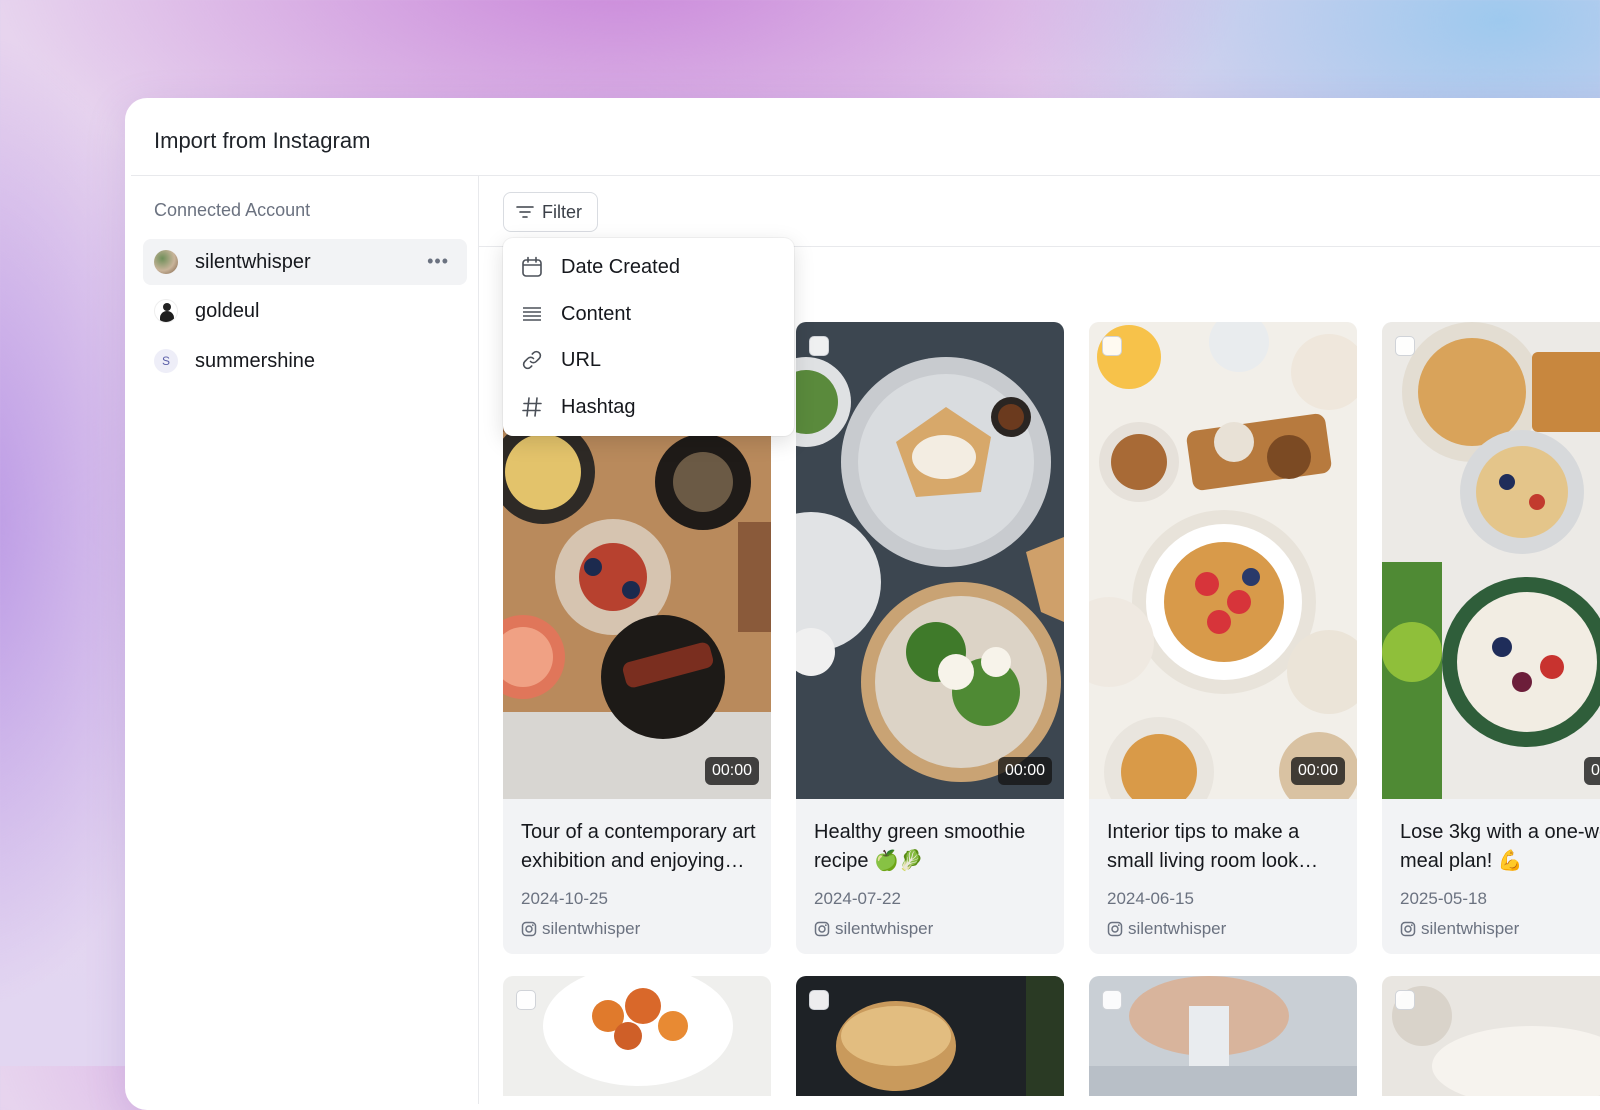 This screenshot has width=1600, height=1110. I want to click on calendar-icon, so click(532, 266).